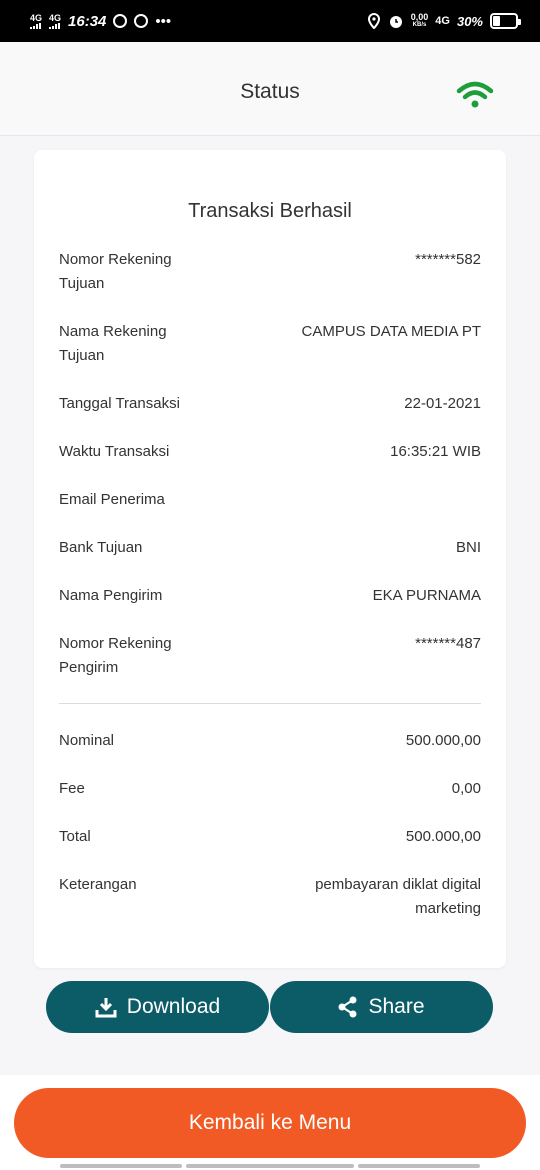 The width and height of the screenshot is (540, 1170). Describe the element at coordinates (505, 21) in the screenshot. I see `battery-icon` at that location.